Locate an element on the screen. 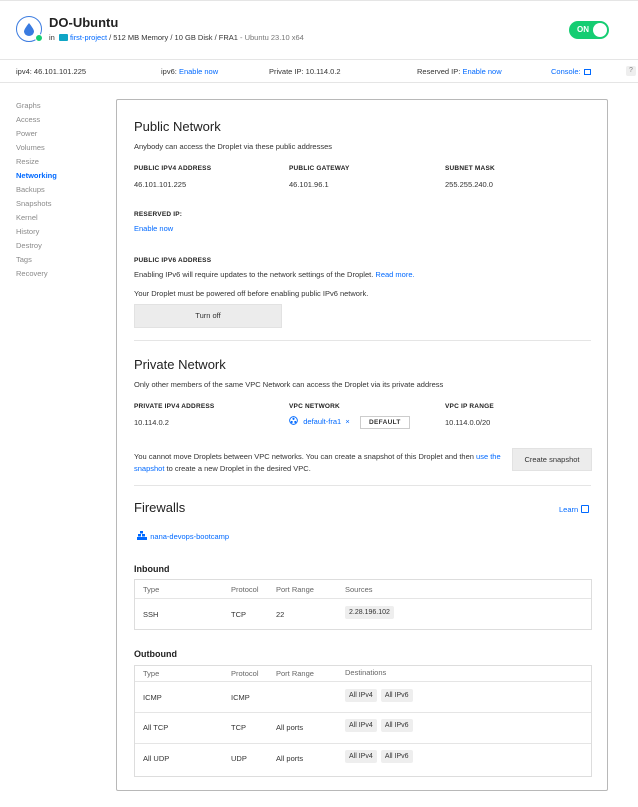 The height and width of the screenshot is (807, 638). learn-link: Learn is located at coordinates (574, 509).